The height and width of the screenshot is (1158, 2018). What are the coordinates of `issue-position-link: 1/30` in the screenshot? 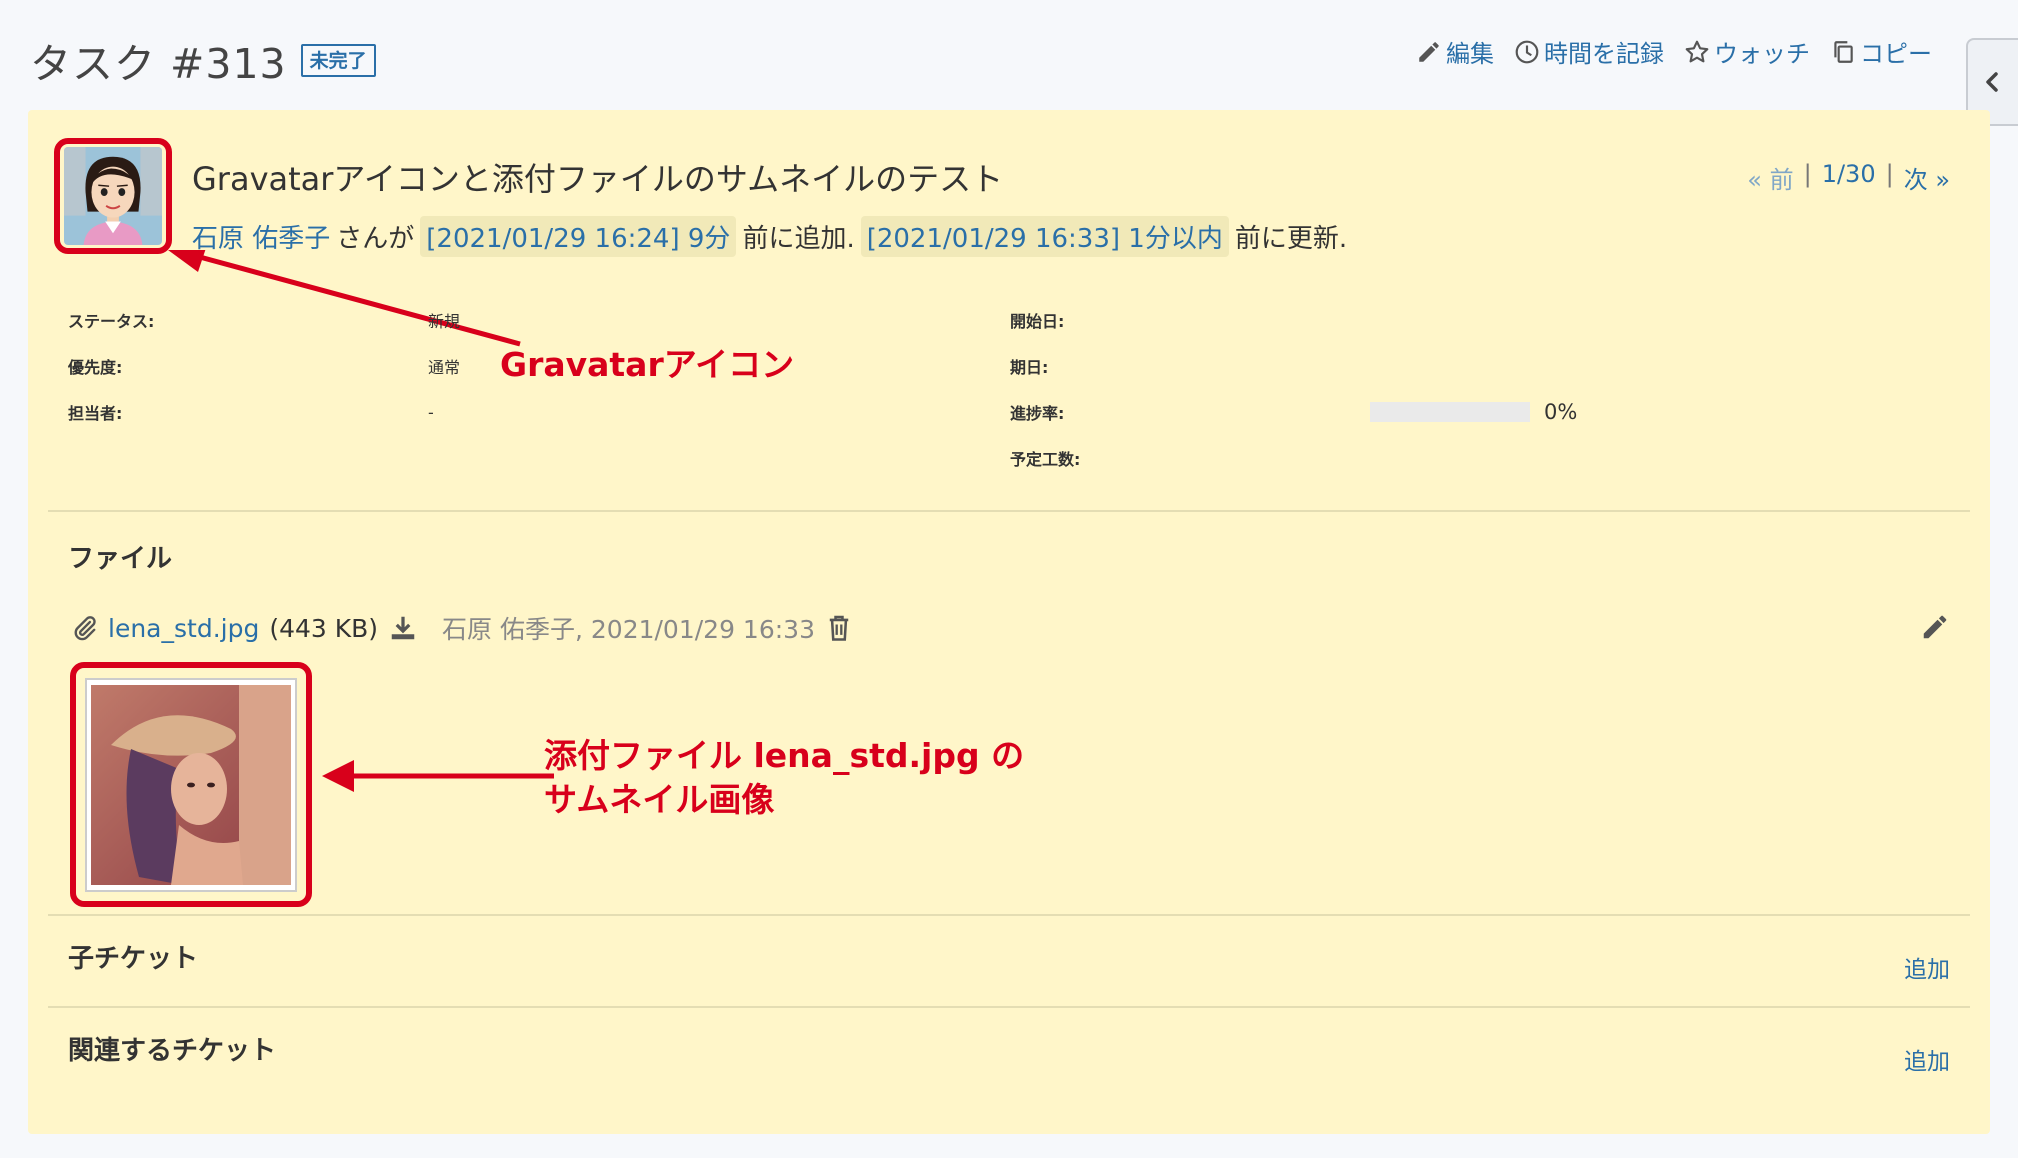 It's located at (1849, 177).